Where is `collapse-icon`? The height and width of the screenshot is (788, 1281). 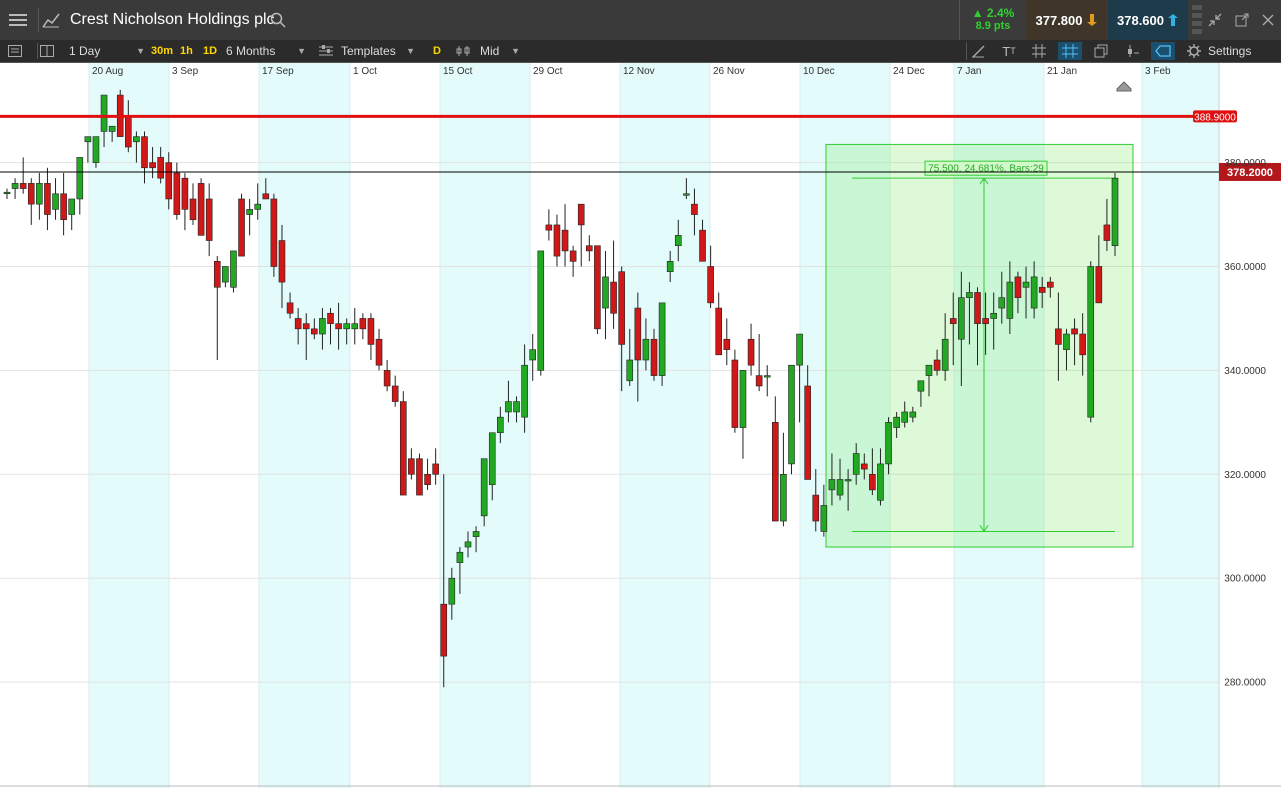 collapse-icon is located at coordinates (1215, 20).